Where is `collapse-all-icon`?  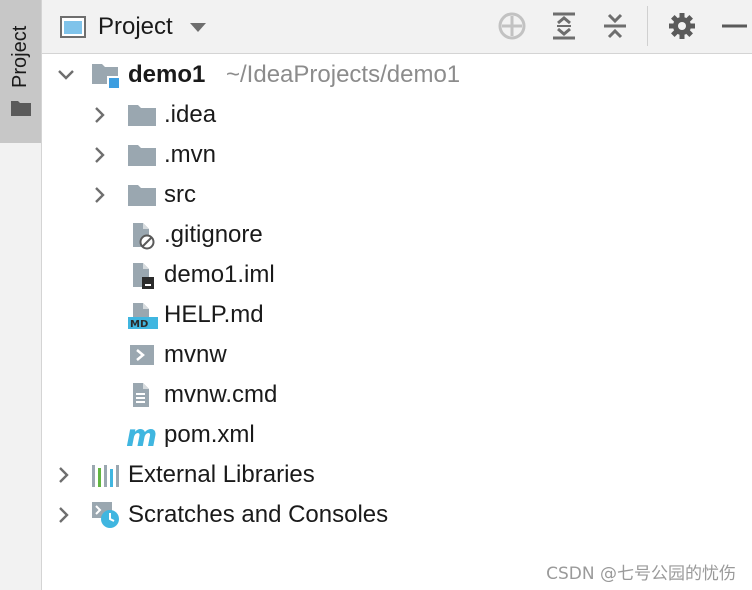
collapse-all-icon is located at coordinates (615, 26).